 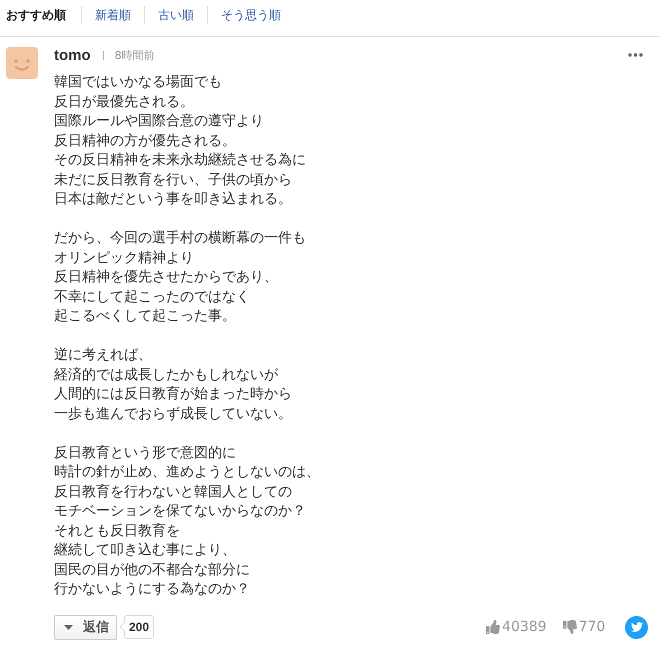 I want to click on comment-line: 行かないようにする為なのか？, so click(x=152, y=589).